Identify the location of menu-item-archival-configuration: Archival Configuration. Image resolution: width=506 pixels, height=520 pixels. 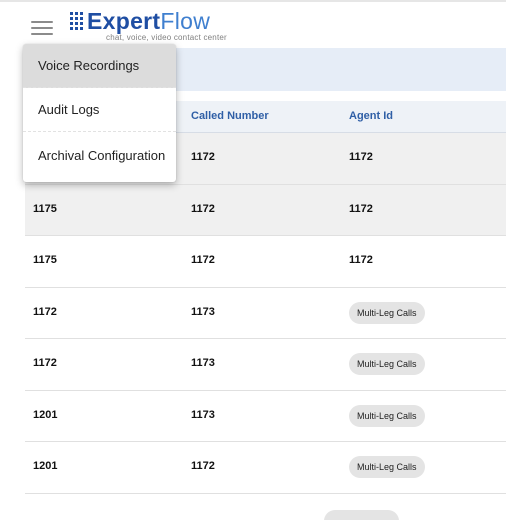
(99, 157).